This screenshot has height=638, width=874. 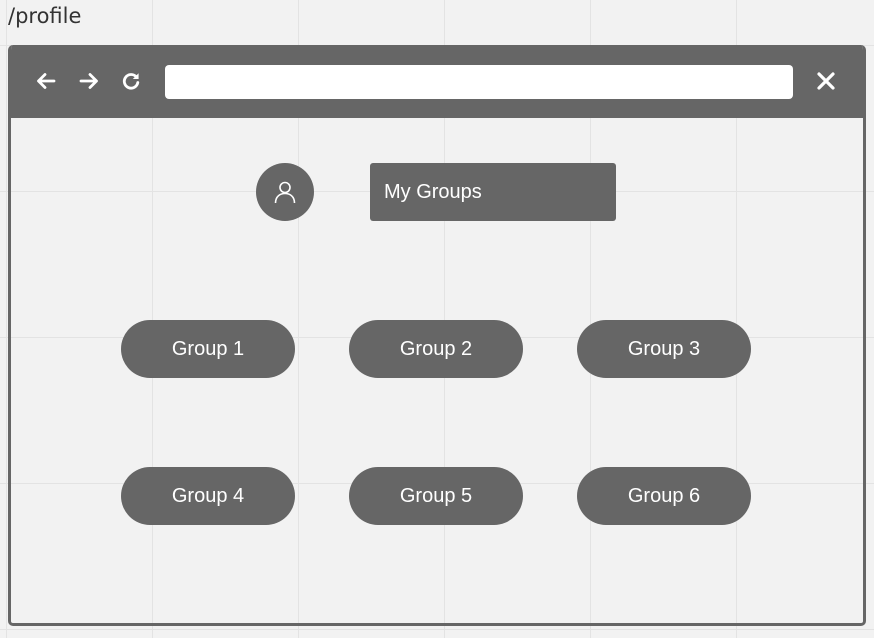 I want to click on my-groups-button: My Groups, so click(x=493, y=192).